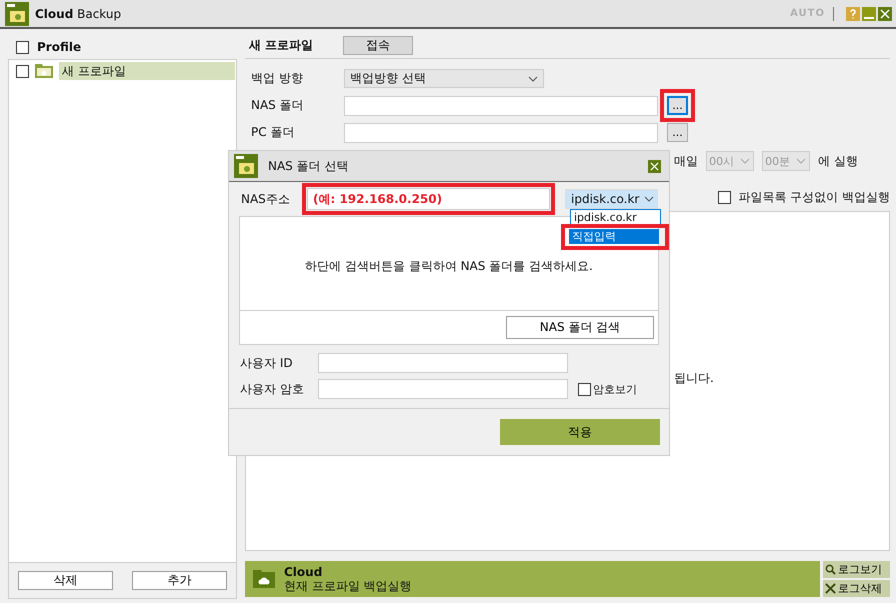 Image resolution: width=896 pixels, height=603 pixels. I want to click on checkbox-label: 암호보기, so click(615, 389).